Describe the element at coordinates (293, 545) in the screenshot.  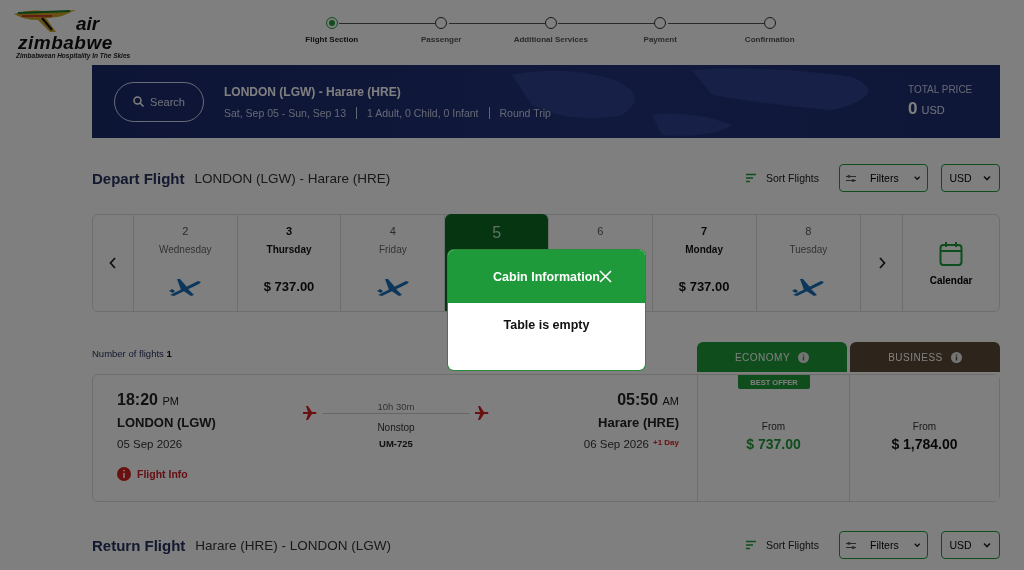
I see `route-text: Harare (HRE) - LONDON (LGW)` at that location.